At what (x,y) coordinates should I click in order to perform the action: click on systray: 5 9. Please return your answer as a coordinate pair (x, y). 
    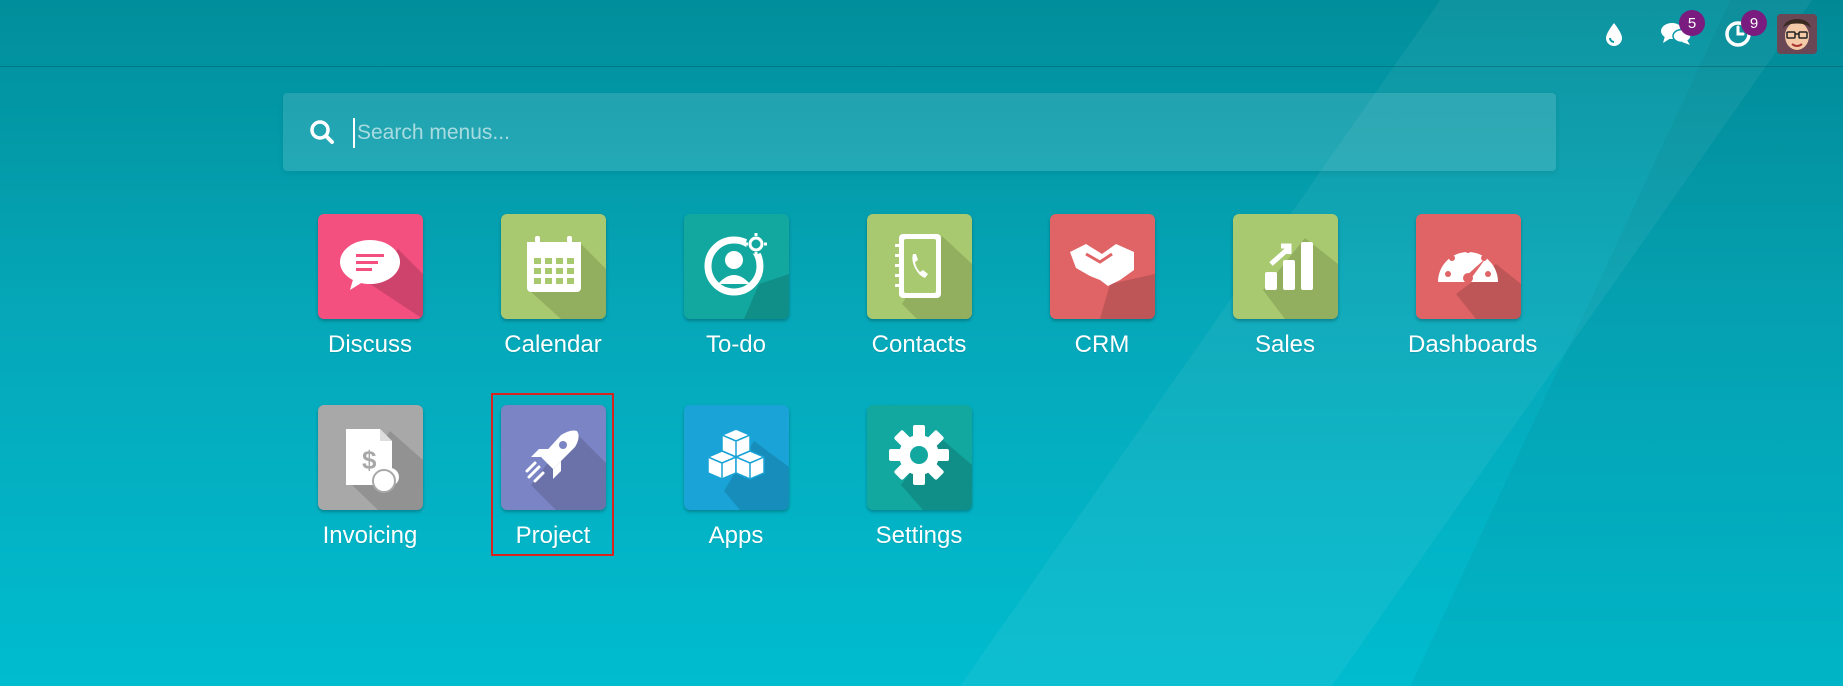
    Looking at the image, I should click on (1700, 32).